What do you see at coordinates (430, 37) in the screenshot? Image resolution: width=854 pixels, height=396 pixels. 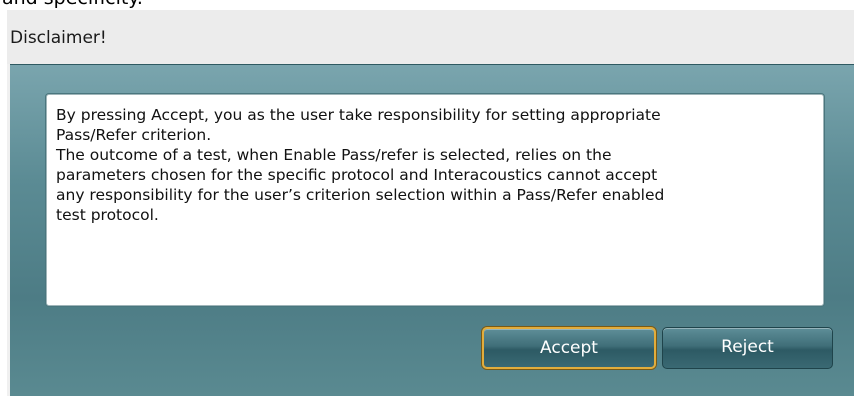 I see `dialog-titlebar: Disclaimer!` at bounding box center [430, 37].